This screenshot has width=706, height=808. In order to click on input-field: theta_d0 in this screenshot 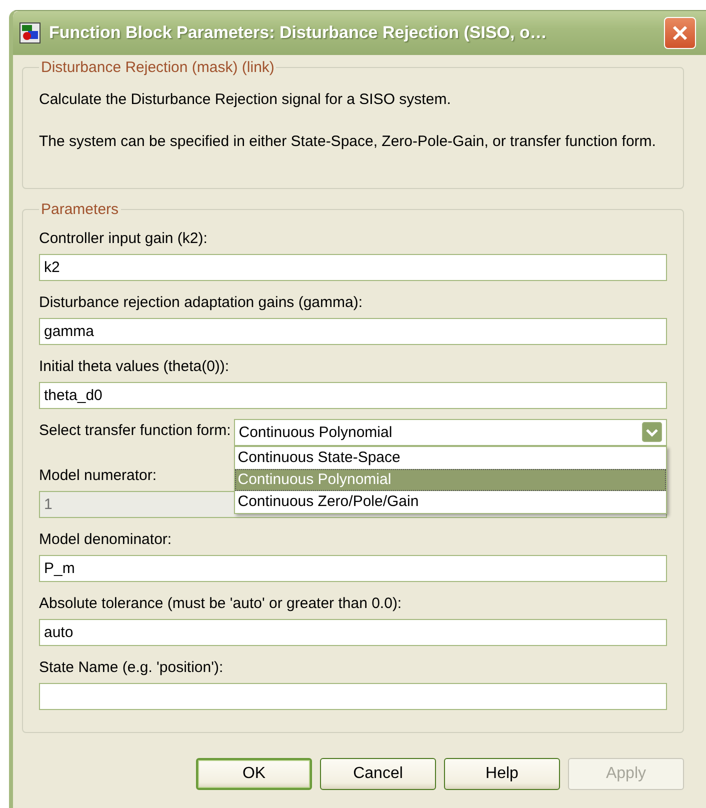, I will do `click(353, 395)`.